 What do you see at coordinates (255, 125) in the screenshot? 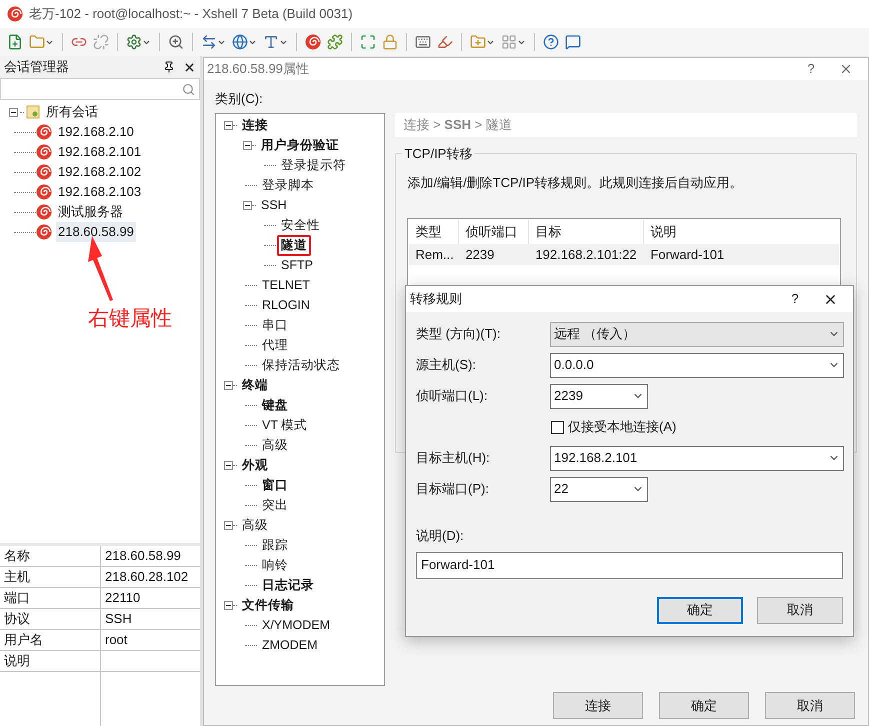
I see `category-item: 连接` at bounding box center [255, 125].